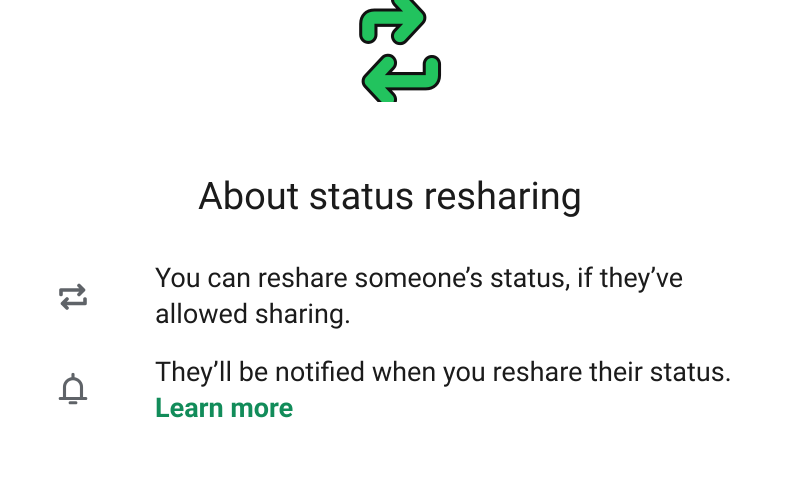 This screenshot has width=800, height=480. I want to click on info-text: You can reshare someone’s status, if they’ve allowed sharing., so click(419, 296).